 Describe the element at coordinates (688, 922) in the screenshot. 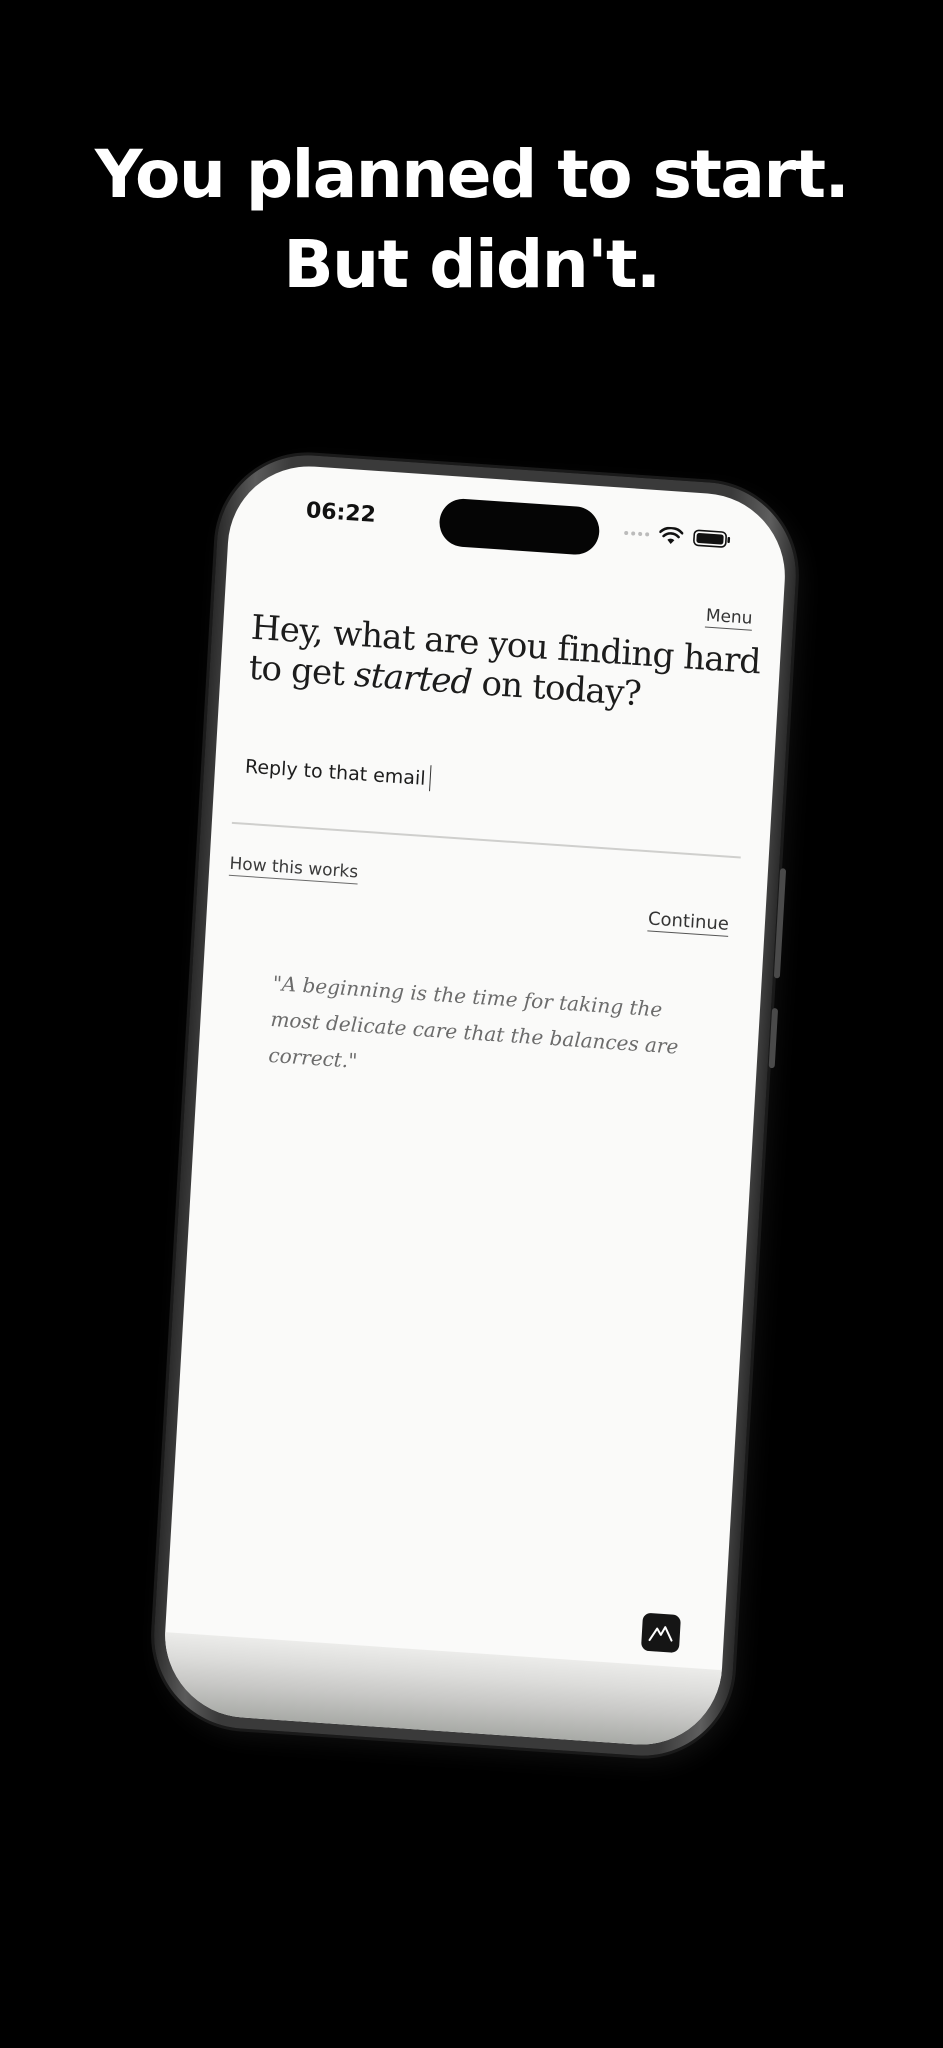

I see `continue-button: Continue` at that location.